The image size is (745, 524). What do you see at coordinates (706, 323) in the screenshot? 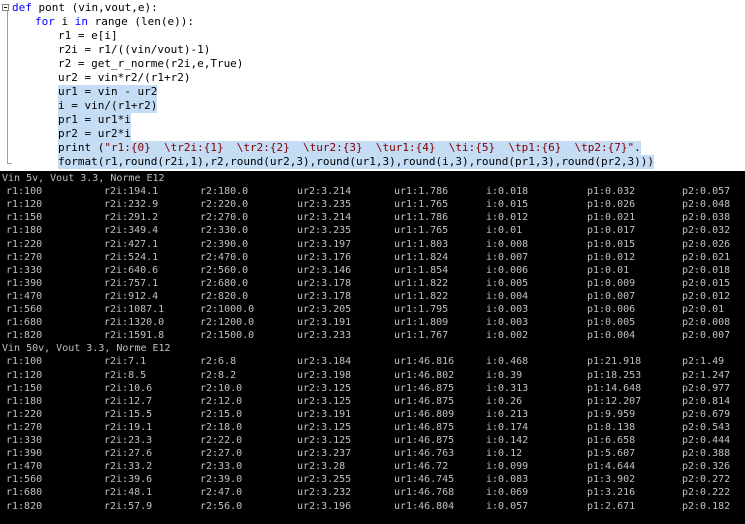
I see `console-cell: p2:0.008` at bounding box center [706, 323].